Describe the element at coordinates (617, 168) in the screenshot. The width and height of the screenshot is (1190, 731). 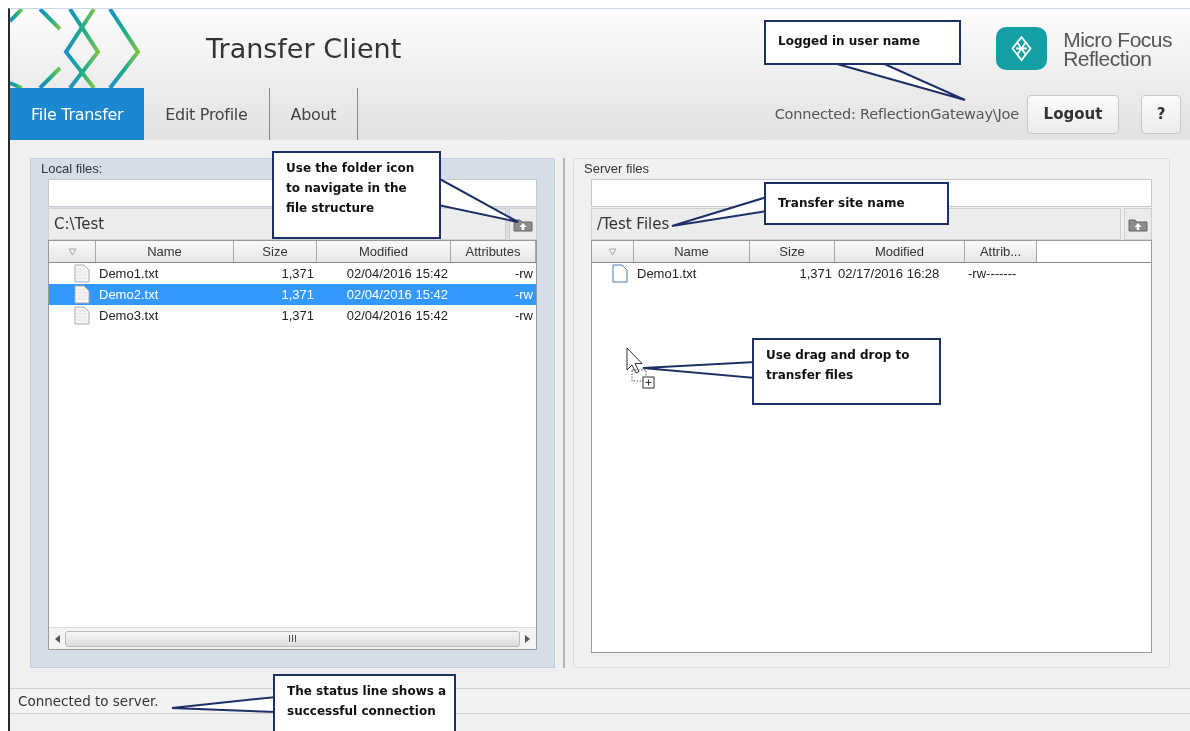
I see `panel-title: Server files` at that location.